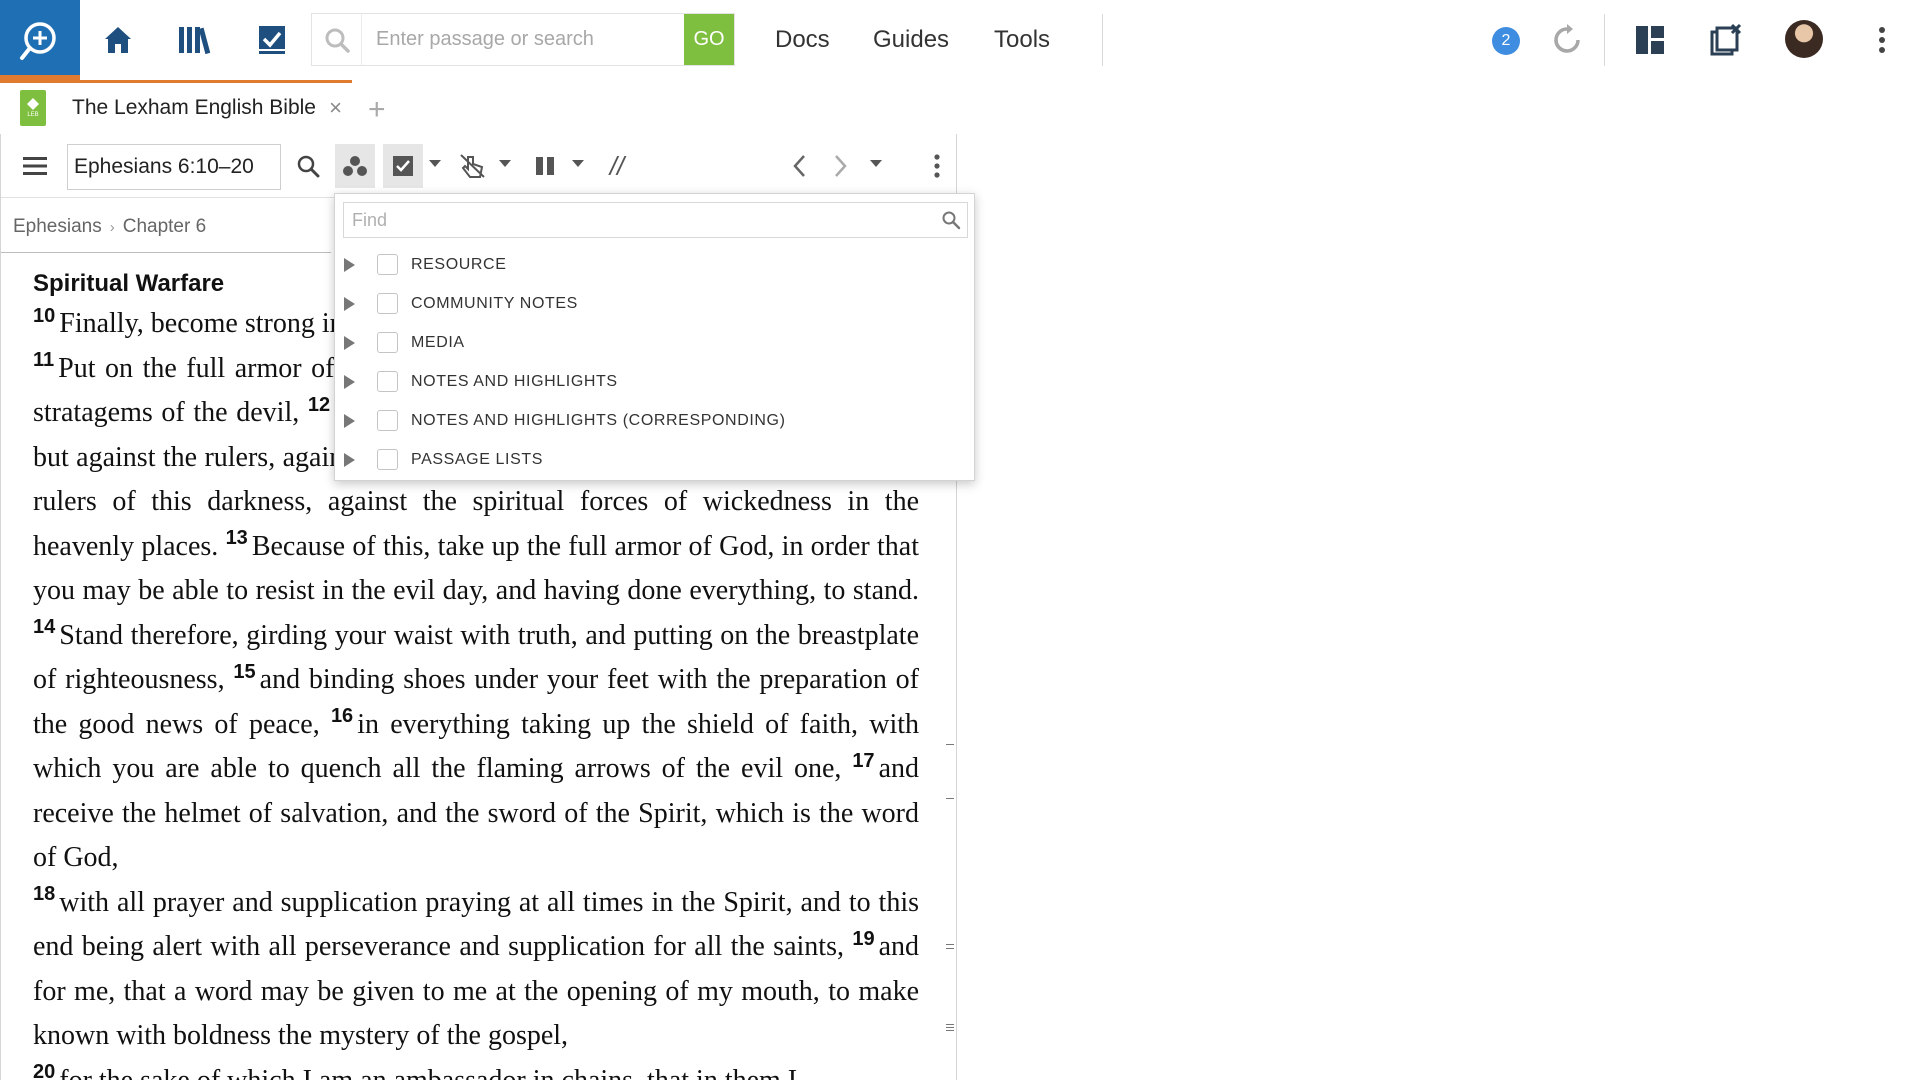  I want to click on checklist-button, so click(272, 40).